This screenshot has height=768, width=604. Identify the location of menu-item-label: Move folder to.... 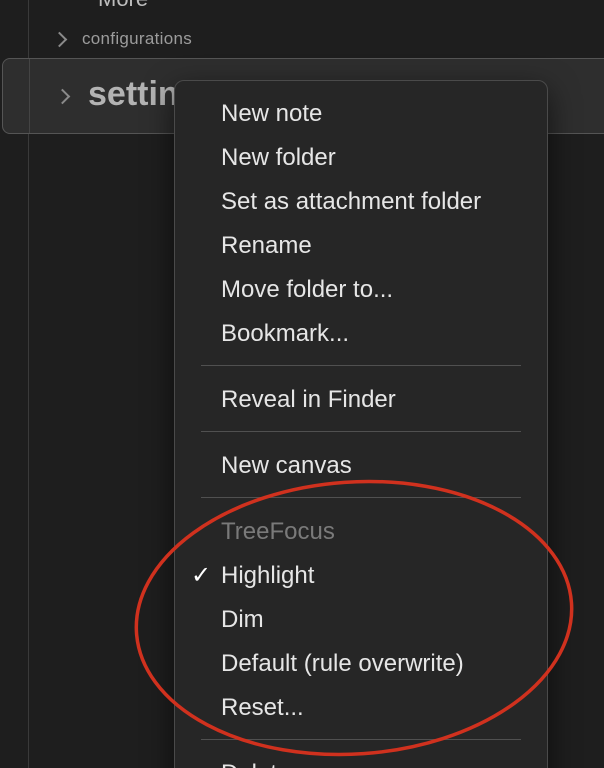
(307, 289).